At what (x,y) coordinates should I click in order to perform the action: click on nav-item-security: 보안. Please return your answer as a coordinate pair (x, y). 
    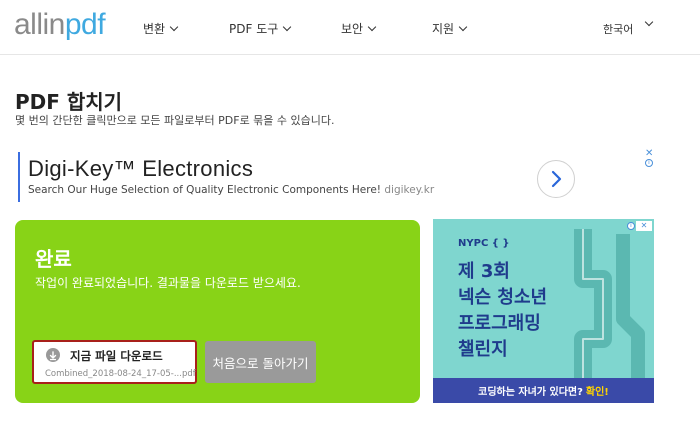
    Looking at the image, I should click on (359, 28).